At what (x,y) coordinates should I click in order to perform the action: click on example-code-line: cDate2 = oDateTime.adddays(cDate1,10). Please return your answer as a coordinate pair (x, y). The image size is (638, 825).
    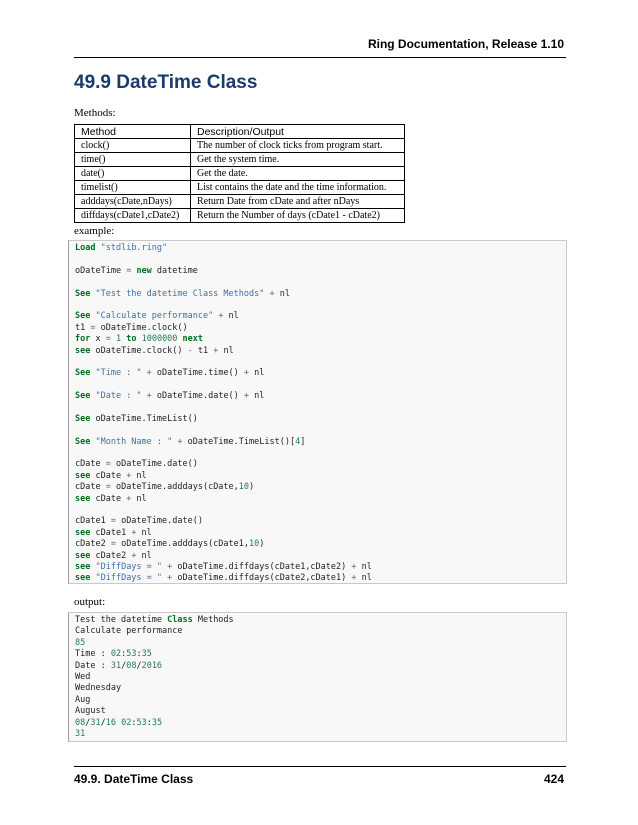
    Looking at the image, I should click on (170, 544).